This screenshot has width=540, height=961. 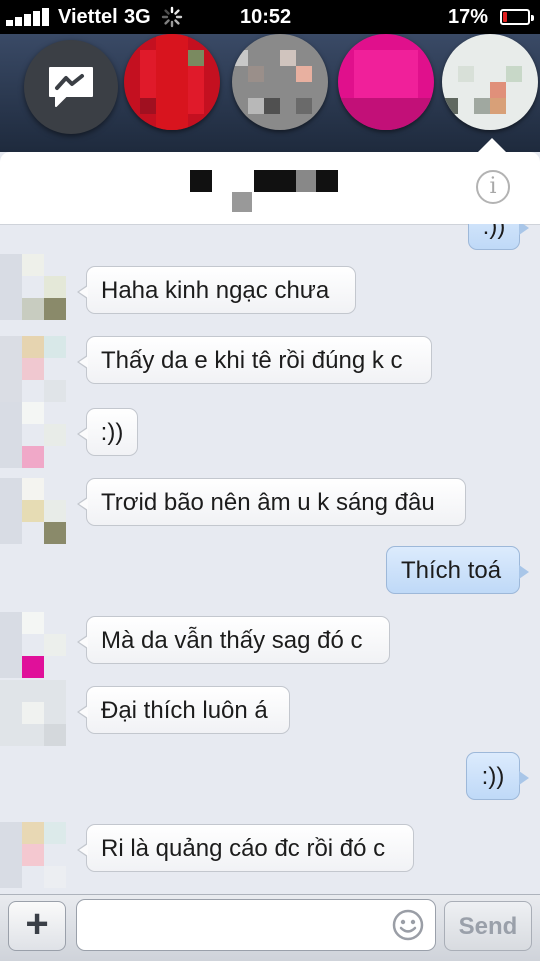 I want to click on messenger-chat-head, so click(x=71, y=87).